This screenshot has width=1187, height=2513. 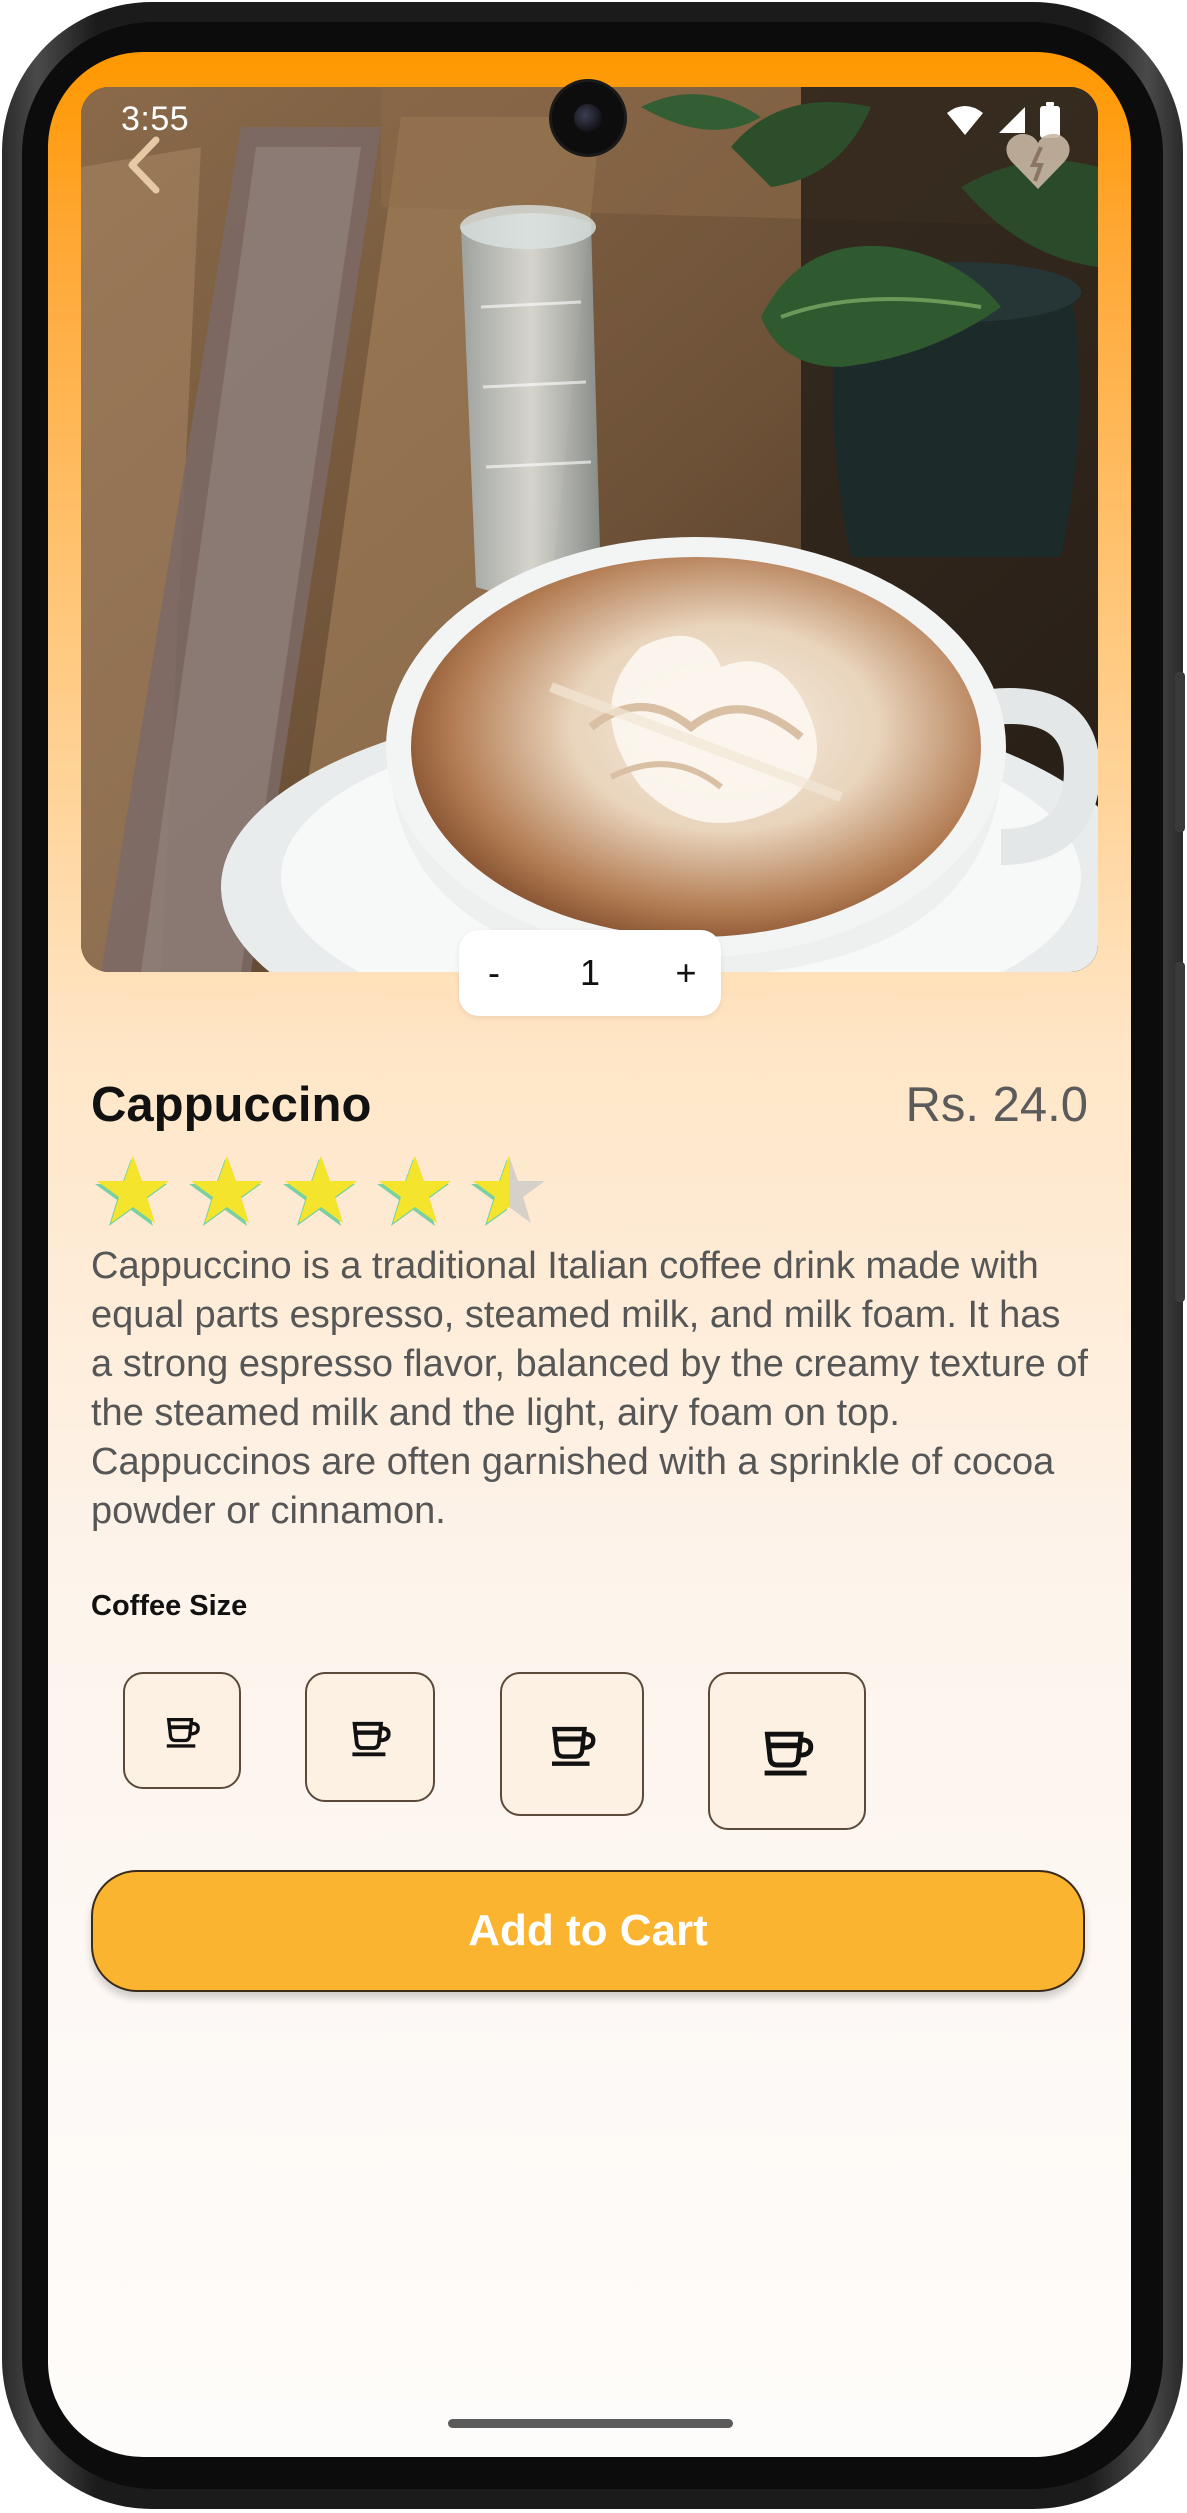 I want to click on home-indicator, so click(x=590, y=2423).